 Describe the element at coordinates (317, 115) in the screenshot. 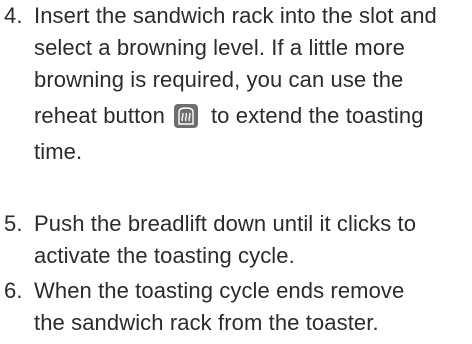

I see `step-text-fragment: to extend the toasting` at that location.